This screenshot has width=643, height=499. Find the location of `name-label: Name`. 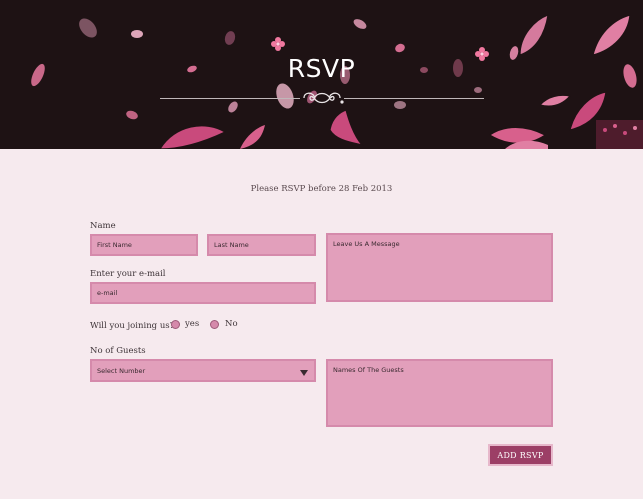

name-label: Name is located at coordinates (103, 226).